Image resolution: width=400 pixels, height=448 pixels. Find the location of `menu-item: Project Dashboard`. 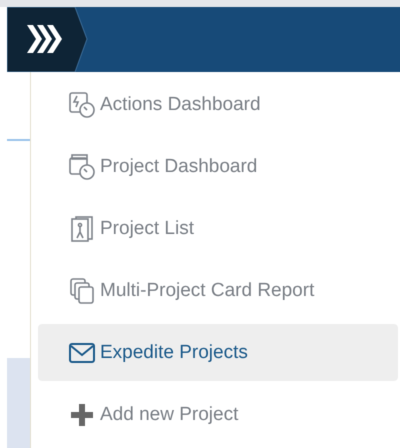

menu-item: Project Dashboard is located at coordinates (218, 167).